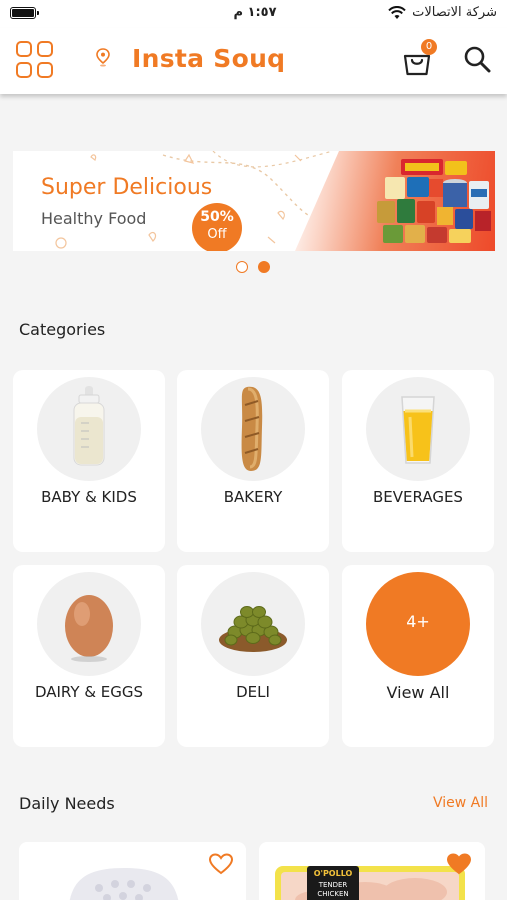  I want to click on category-card-deli: DELI, so click(253, 656).